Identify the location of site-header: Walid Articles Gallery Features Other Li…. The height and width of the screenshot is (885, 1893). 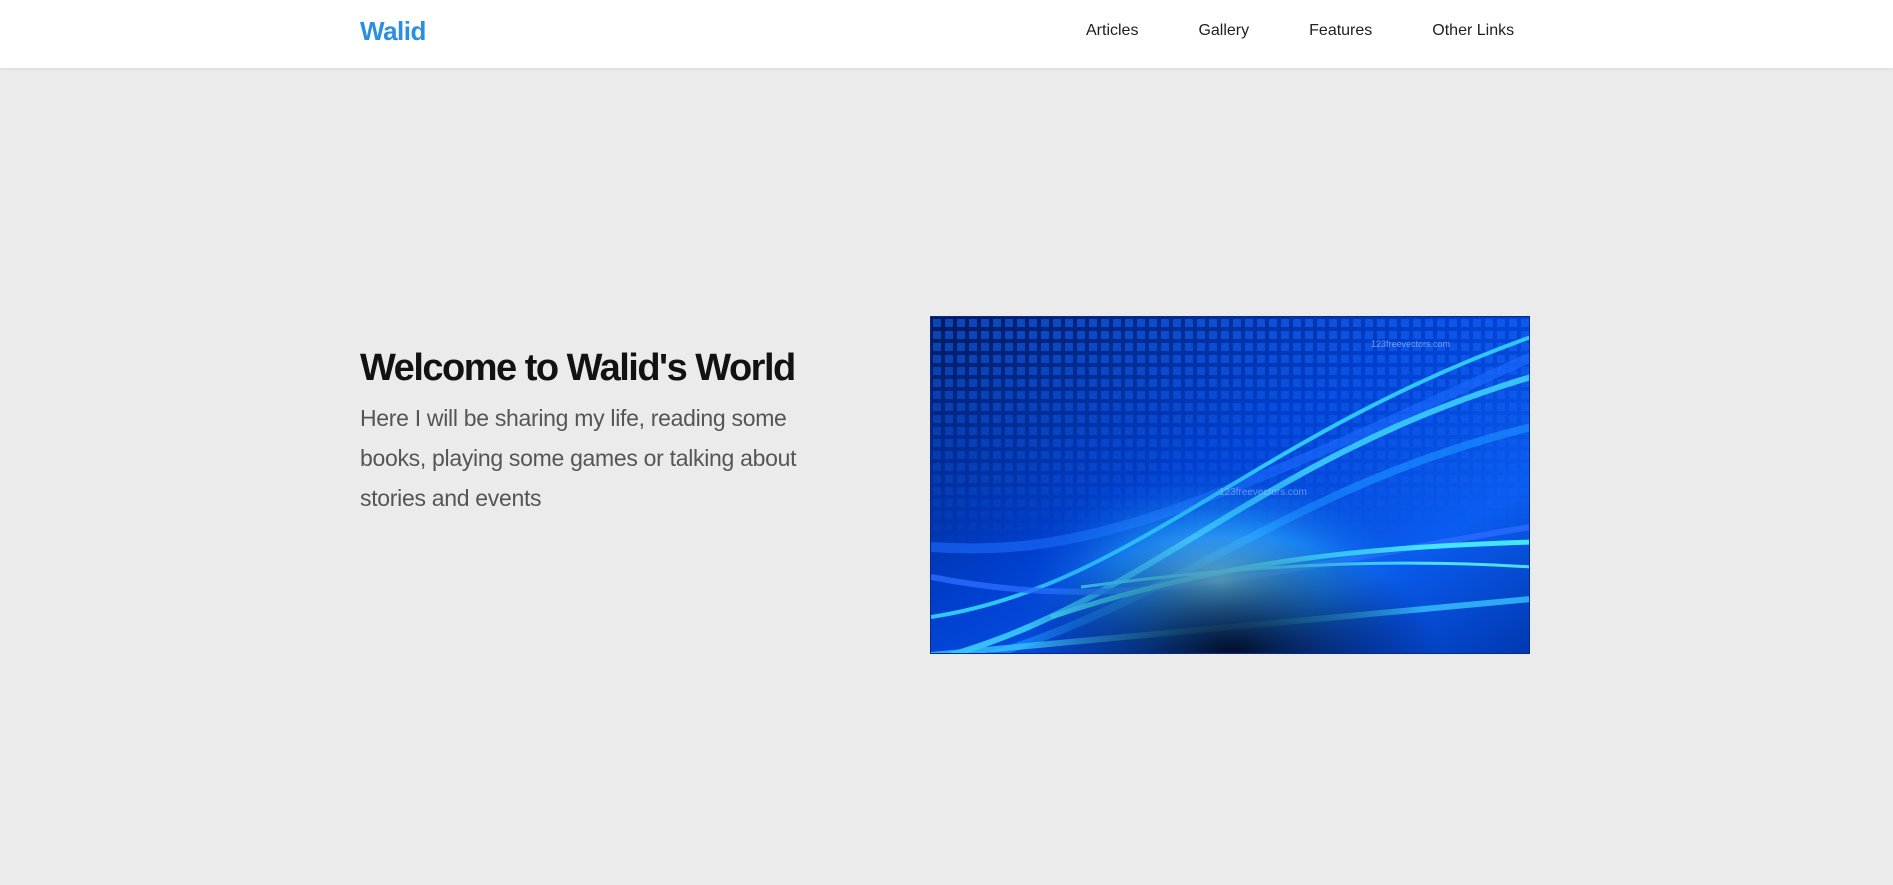
(946, 34).